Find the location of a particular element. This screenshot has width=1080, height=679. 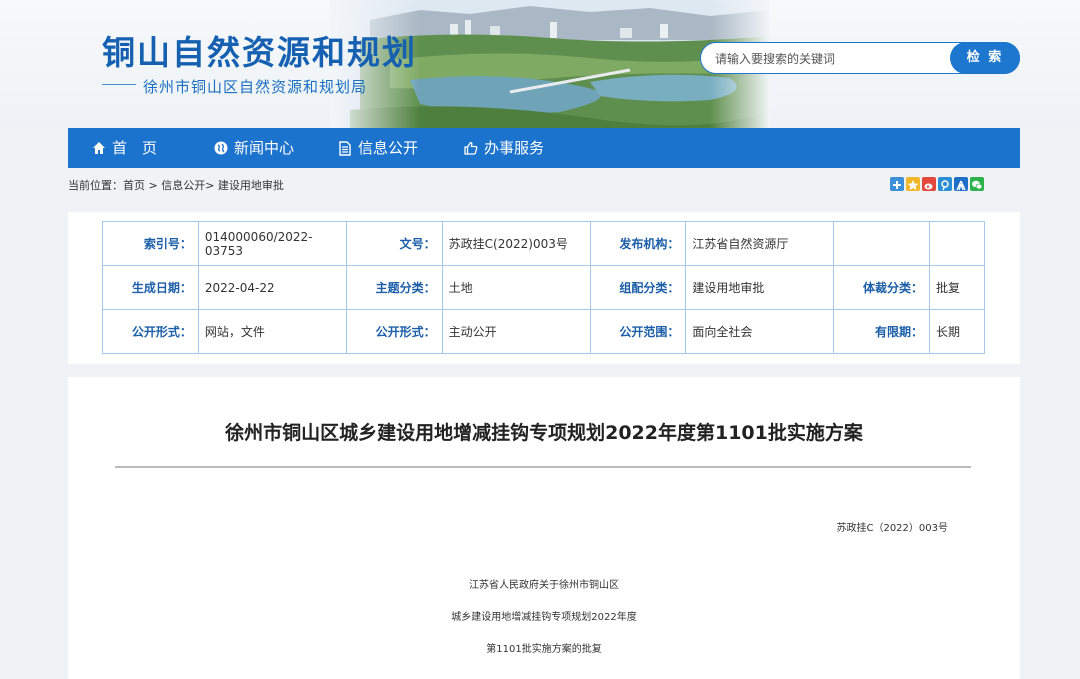

body-line: 城乡建设用地增减挂钩专项规划2022年度 is located at coordinates (544, 617).